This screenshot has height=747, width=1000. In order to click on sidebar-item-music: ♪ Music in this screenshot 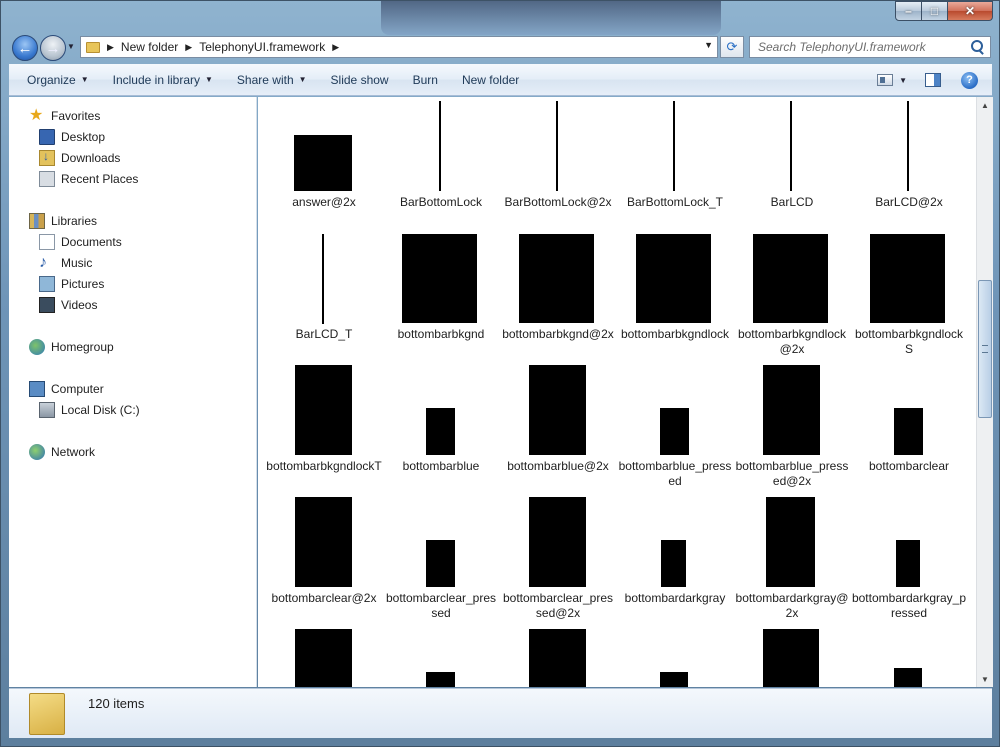, I will do `click(65, 263)`.